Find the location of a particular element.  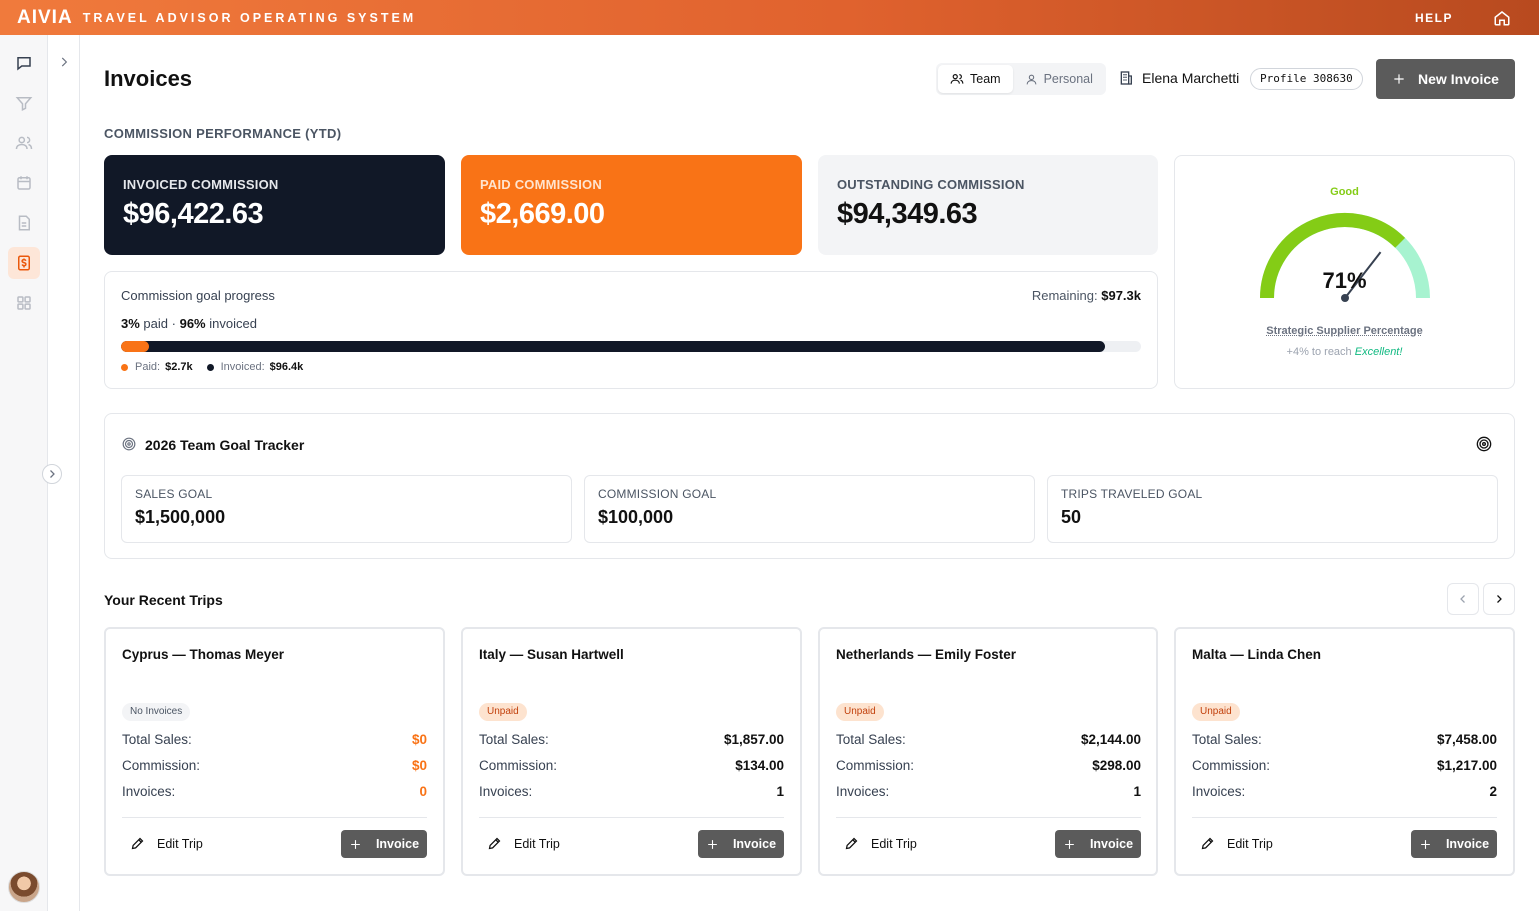

outstanding-commission-card: OUTSTANDING COMMISSION $94,349.63 is located at coordinates (988, 205).